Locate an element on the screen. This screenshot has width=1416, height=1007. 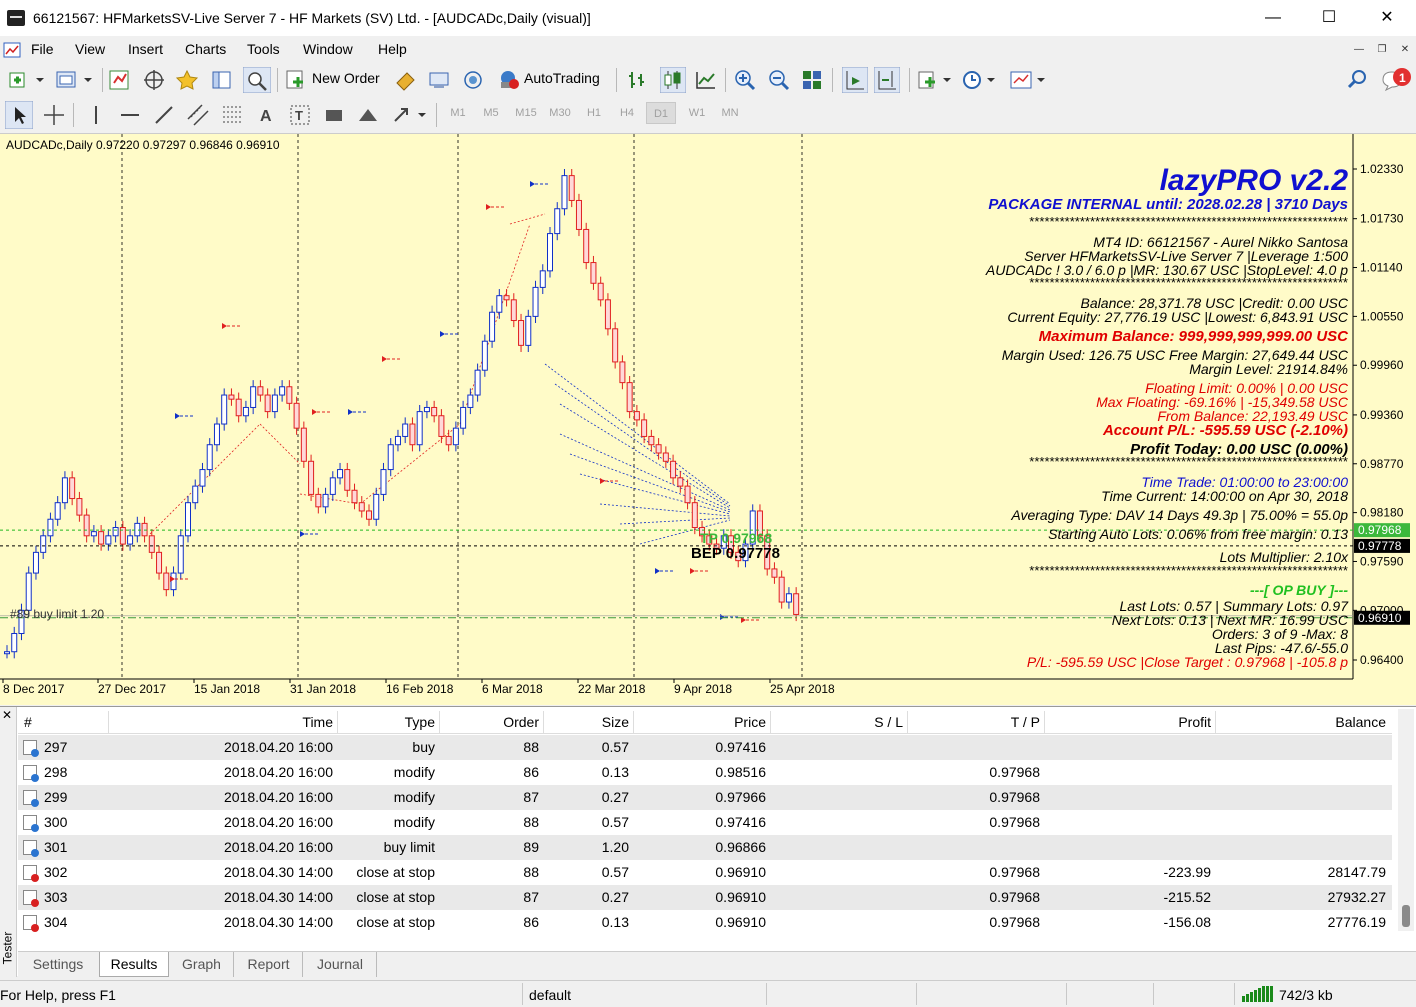
header-sl: S / L is located at coordinates (838, 722).